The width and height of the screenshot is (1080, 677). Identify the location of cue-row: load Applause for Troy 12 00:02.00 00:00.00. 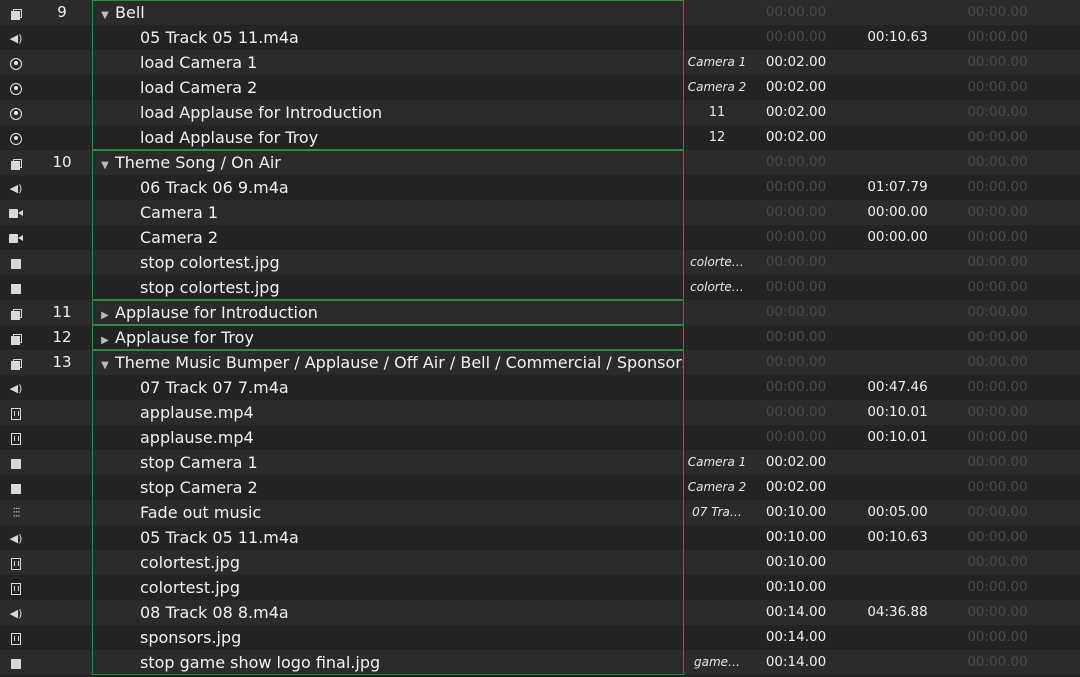
(540, 137).